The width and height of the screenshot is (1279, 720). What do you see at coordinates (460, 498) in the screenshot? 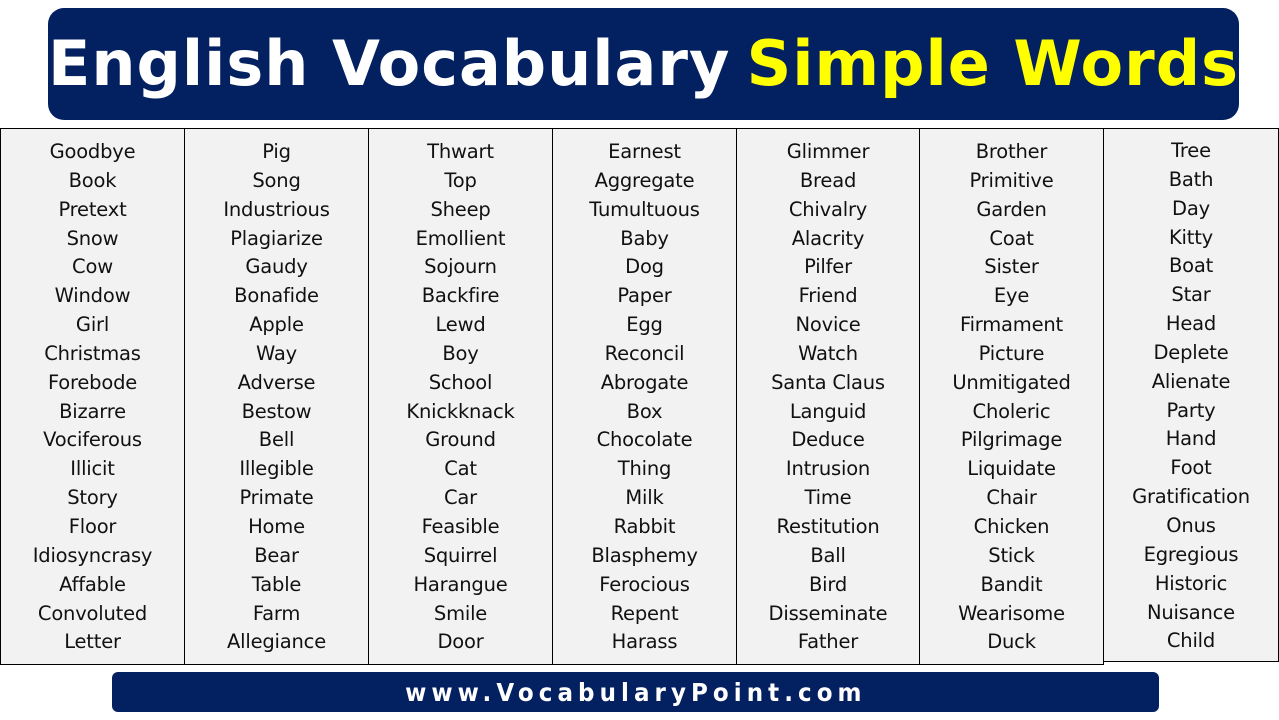
I see `word-item: Car` at bounding box center [460, 498].